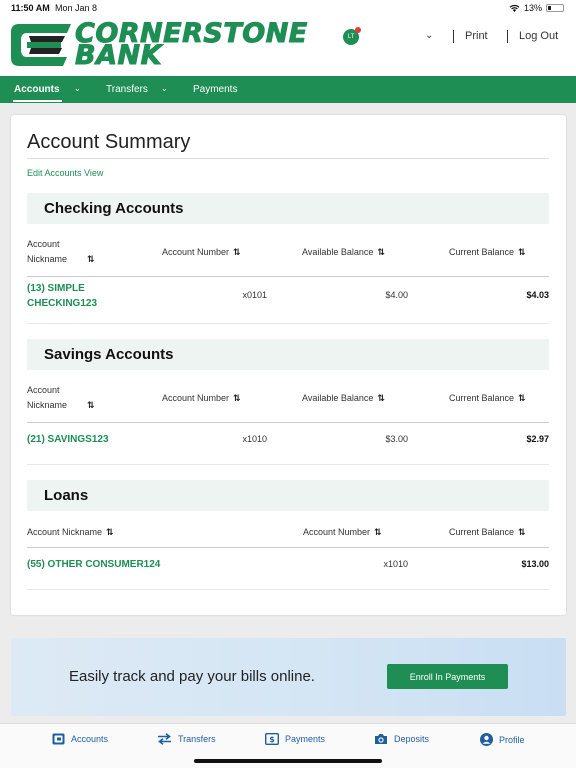 The image size is (576, 768). I want to click on tab-label: Profile, so click(512, 739).